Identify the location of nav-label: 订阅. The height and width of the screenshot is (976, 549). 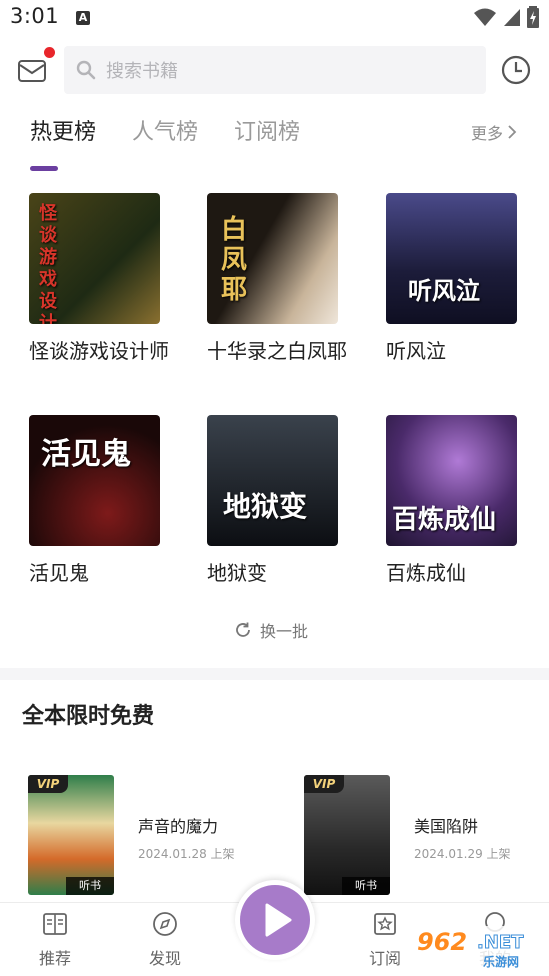
(384, 958).